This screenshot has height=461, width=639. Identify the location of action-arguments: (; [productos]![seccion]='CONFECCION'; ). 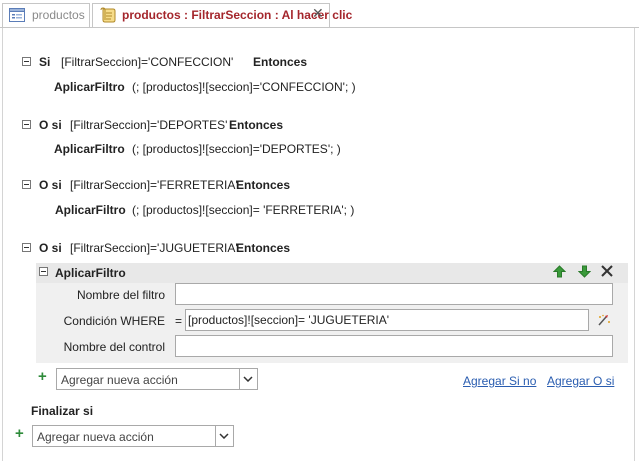
(244, 87).